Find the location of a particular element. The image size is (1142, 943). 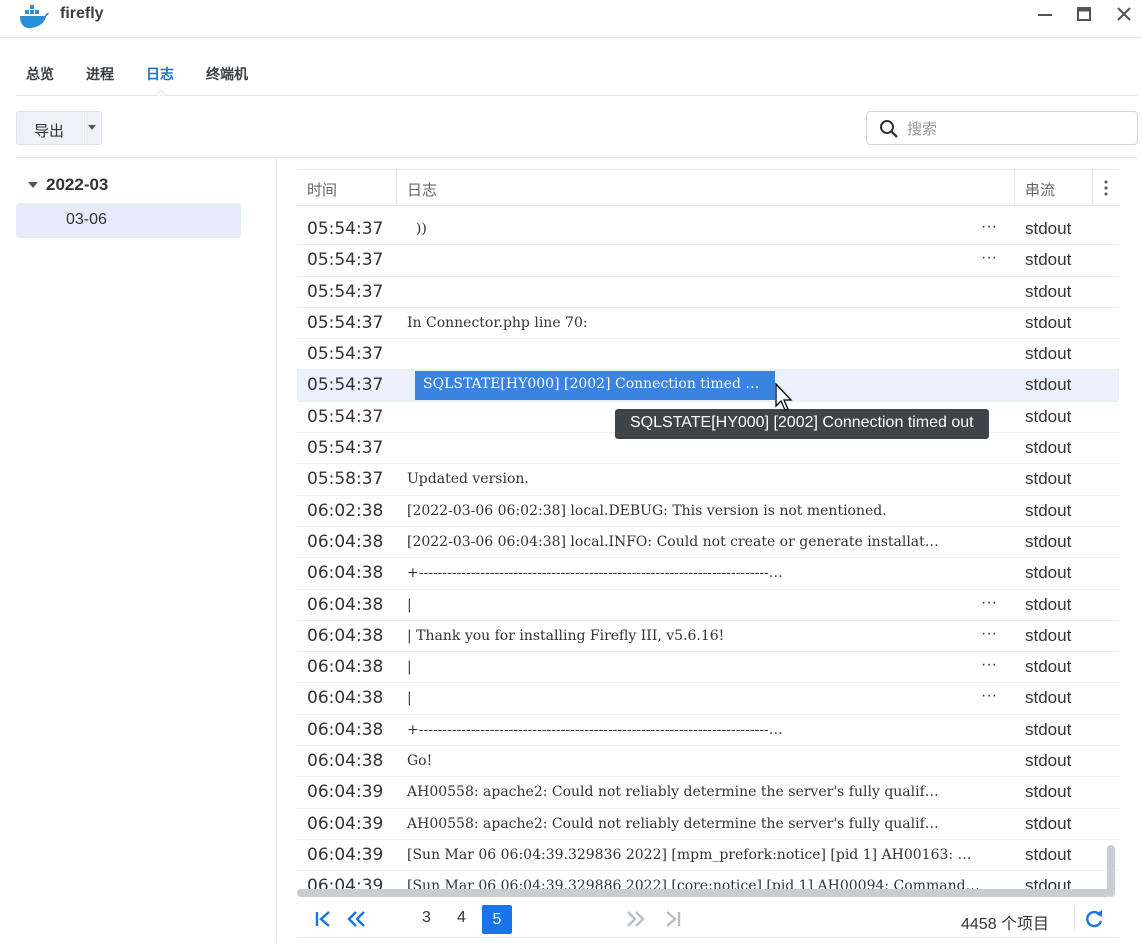

docker-whale-icon is located at coordinates (34, 16).